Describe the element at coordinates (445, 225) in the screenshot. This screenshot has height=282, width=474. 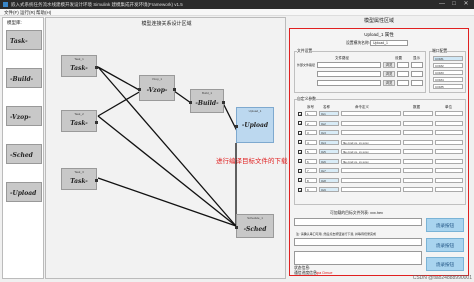
I see `burn-button-1: 烧录按钮` at that location.